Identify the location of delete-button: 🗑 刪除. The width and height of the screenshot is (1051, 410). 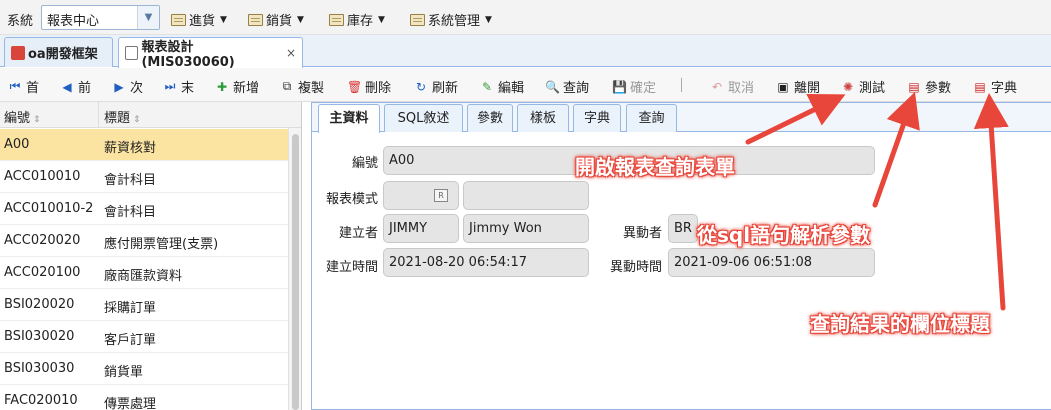
(369, 87).